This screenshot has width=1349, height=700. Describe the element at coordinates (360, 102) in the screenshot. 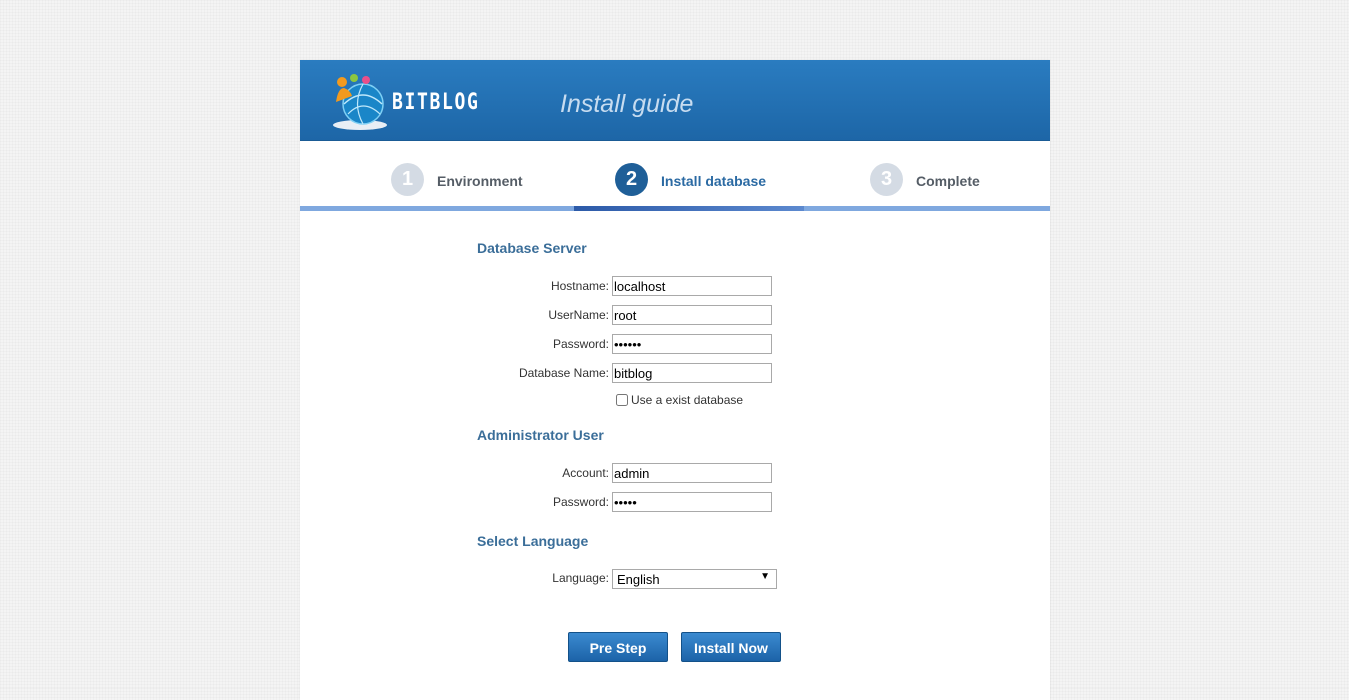

I see `bitblog-logo-icon` at that location.